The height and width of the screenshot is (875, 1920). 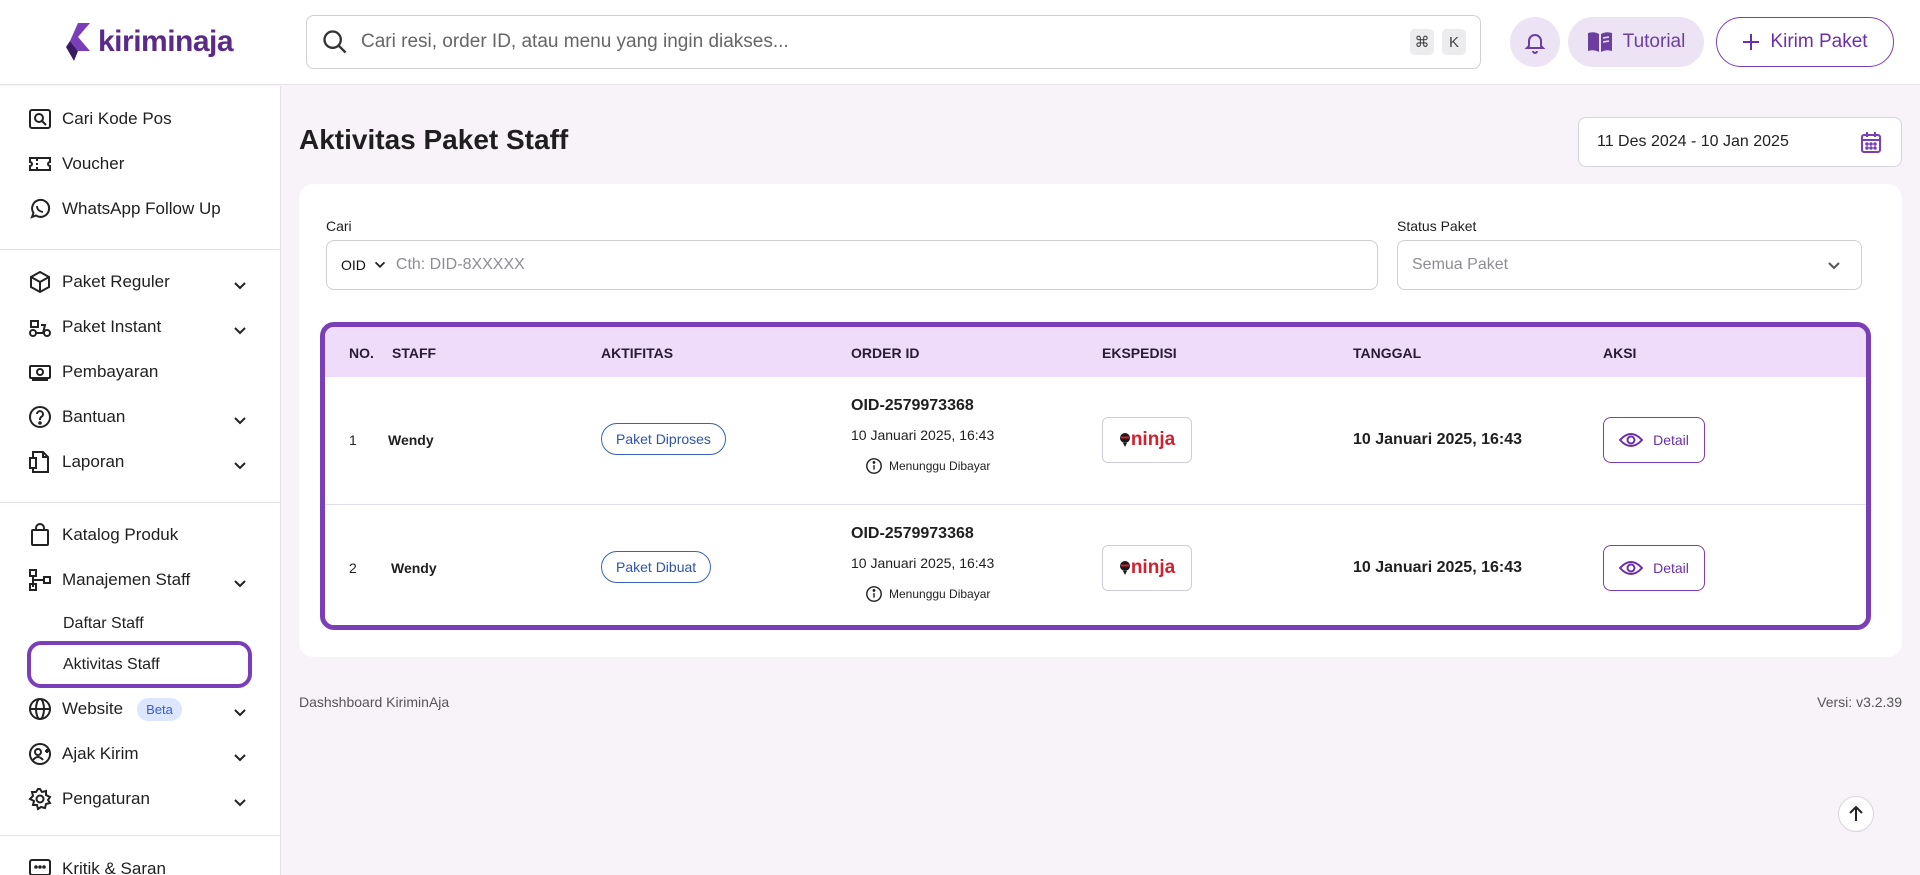 I want to click on sidebar-item-paket-reguler: Paket Reguler, so click(x=99, y=282).